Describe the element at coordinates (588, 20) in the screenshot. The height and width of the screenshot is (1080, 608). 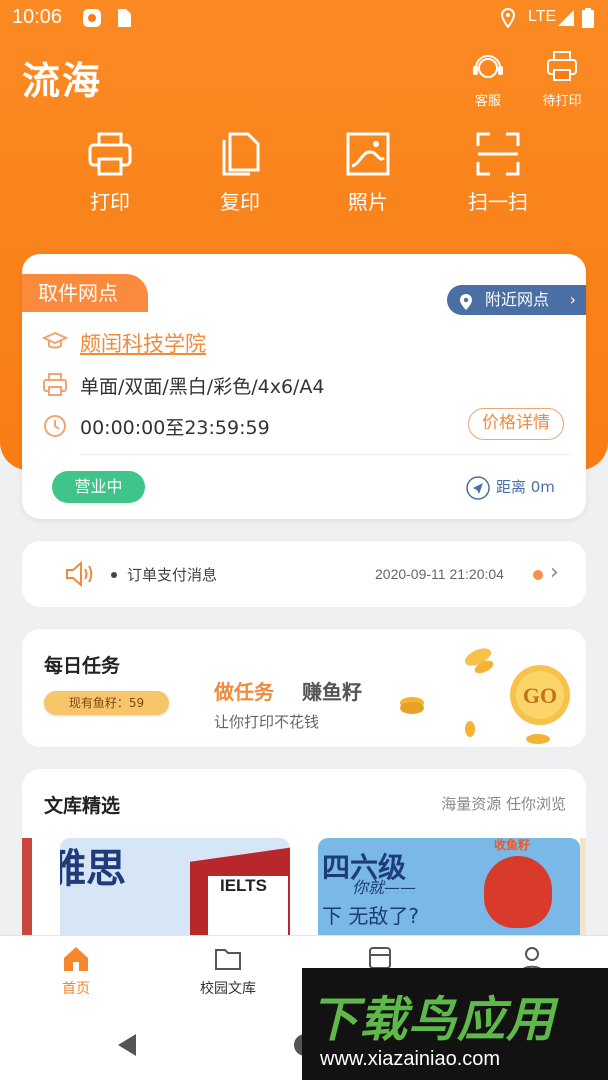
I see `battery-icon` at that location.